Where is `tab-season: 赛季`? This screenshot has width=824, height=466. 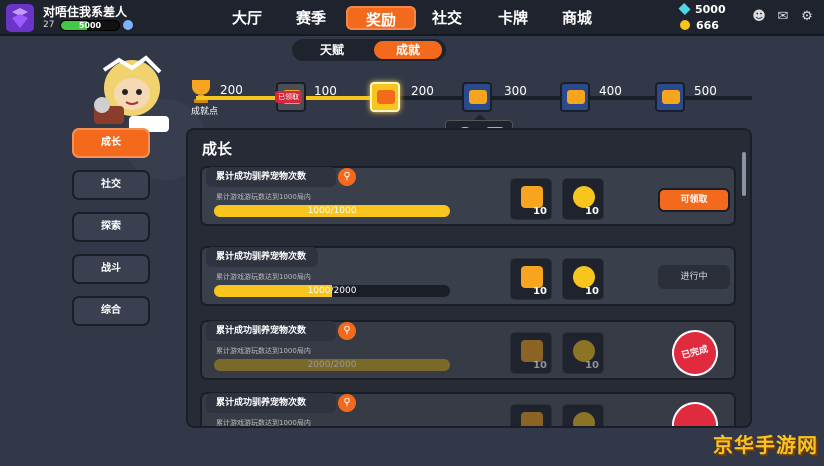
tab-season: 赛季 is located at coordinates (311, 18).